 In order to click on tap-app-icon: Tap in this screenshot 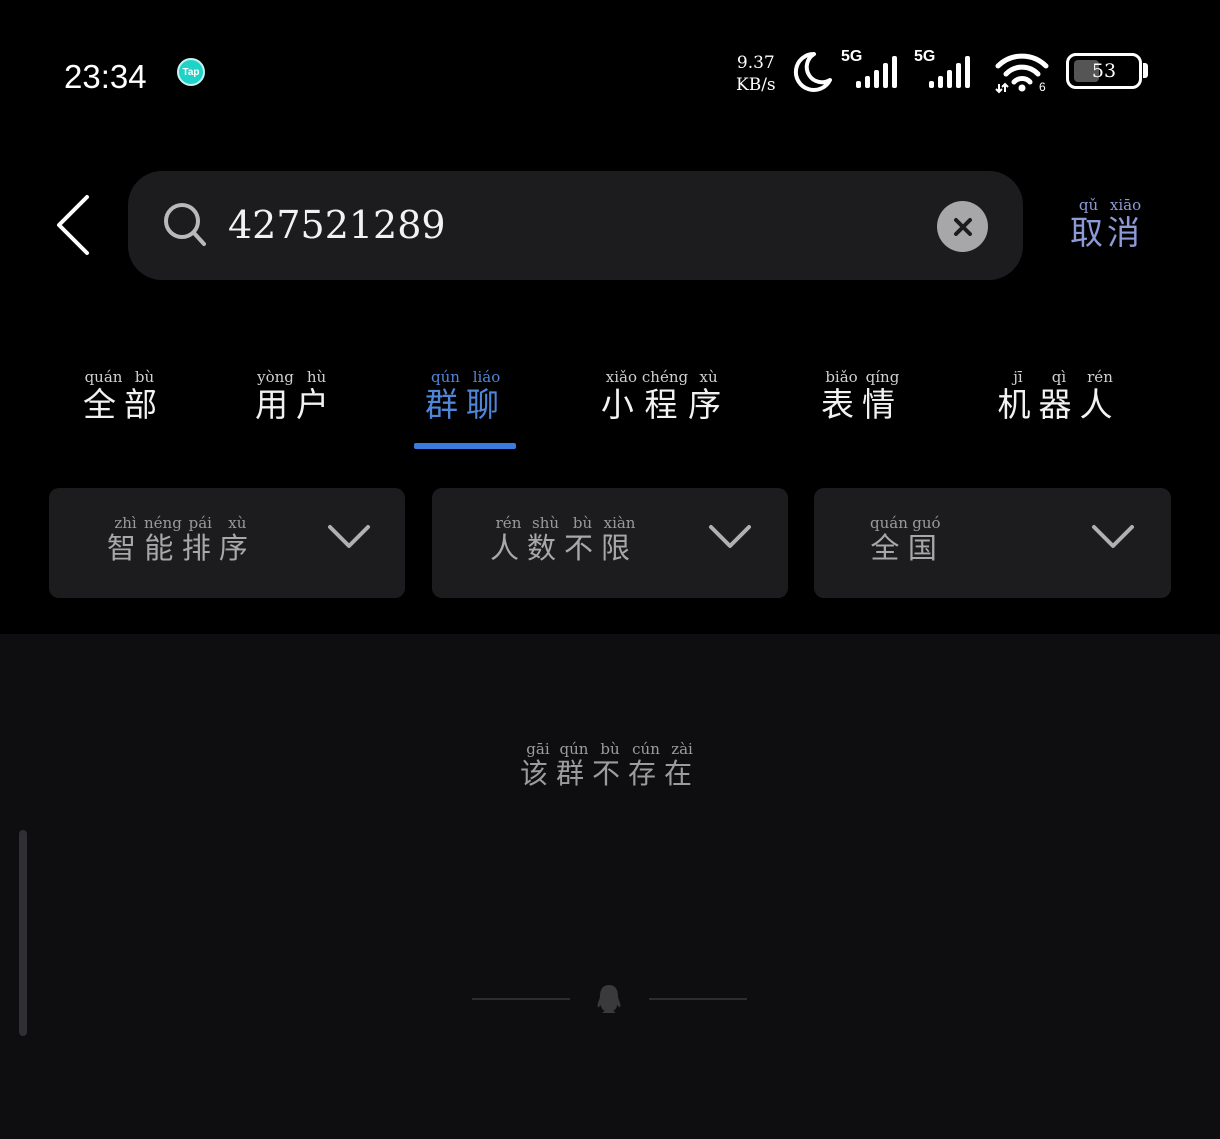, I will do `click(191, 72)`.